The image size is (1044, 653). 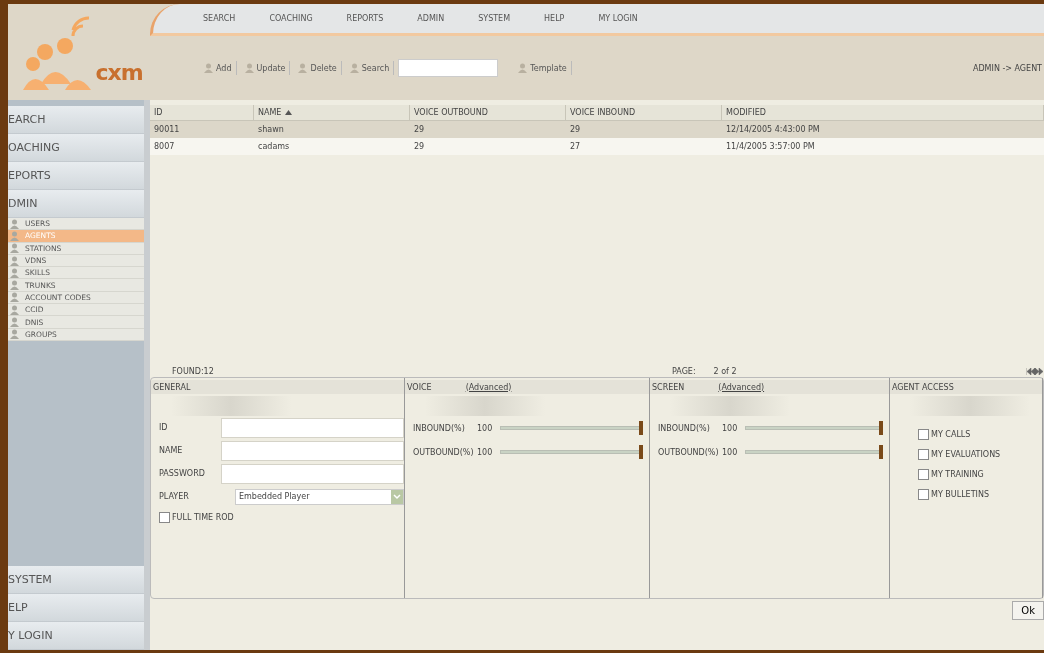 What do you see at coordinates (291, 18) in the screenshot?
I see `nav-link: COACHING` at bounding box center [291, 18].